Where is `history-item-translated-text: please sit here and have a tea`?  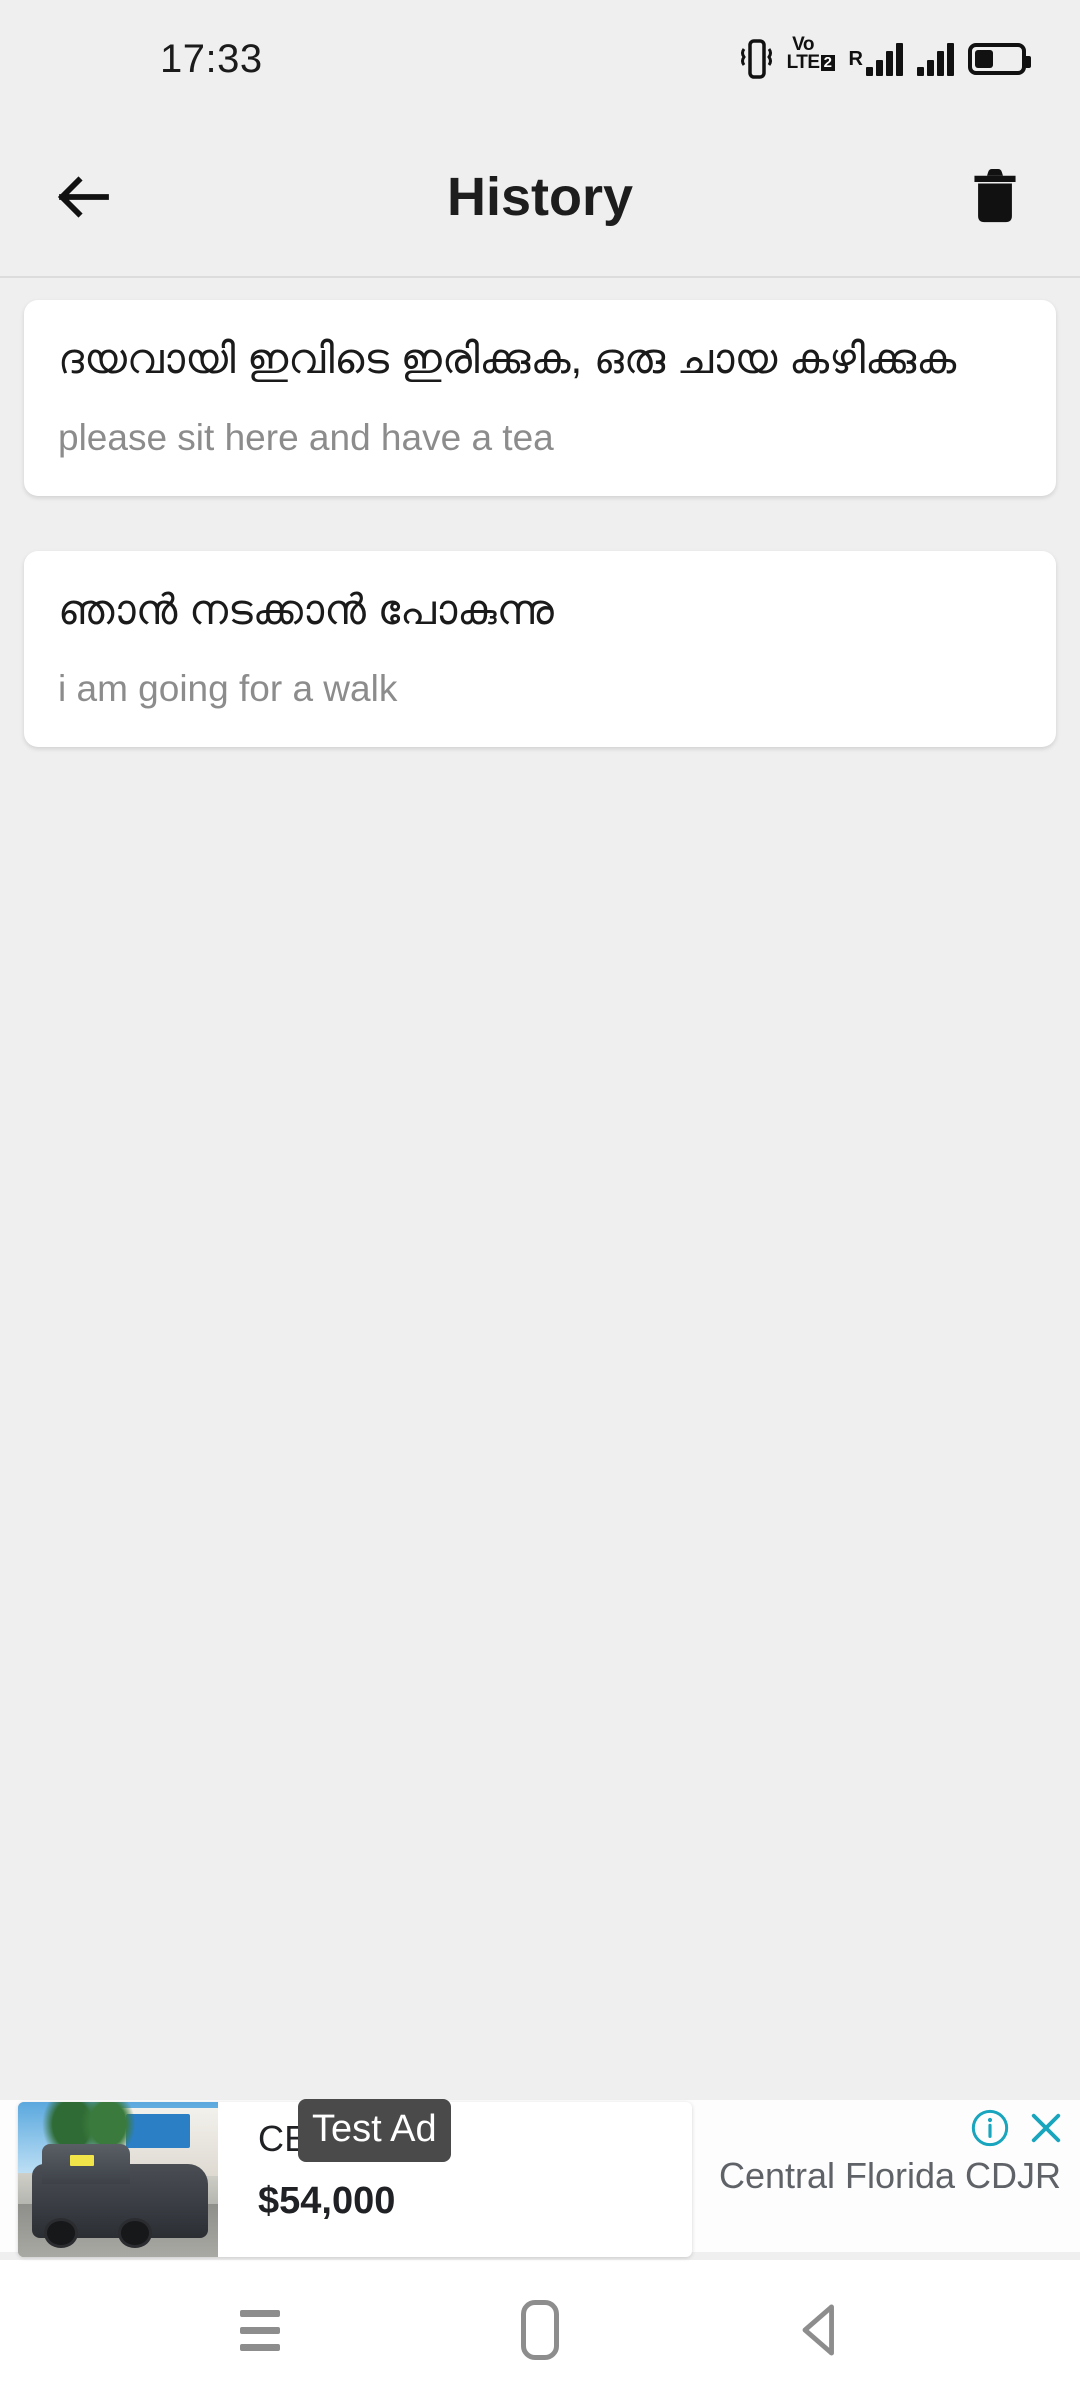
history-item-translated-text: please sit here and have a tea is located at coordinates (306, 437).